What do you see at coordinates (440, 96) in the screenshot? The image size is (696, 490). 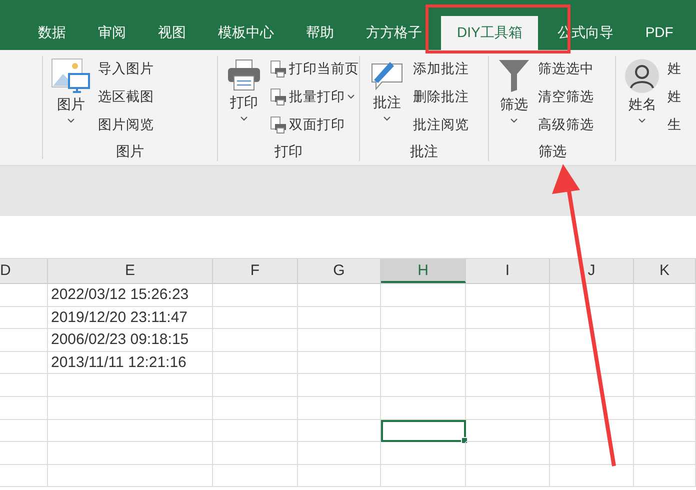 I see `ribbon-item: 删除批注` at bounding box center [440, 96].